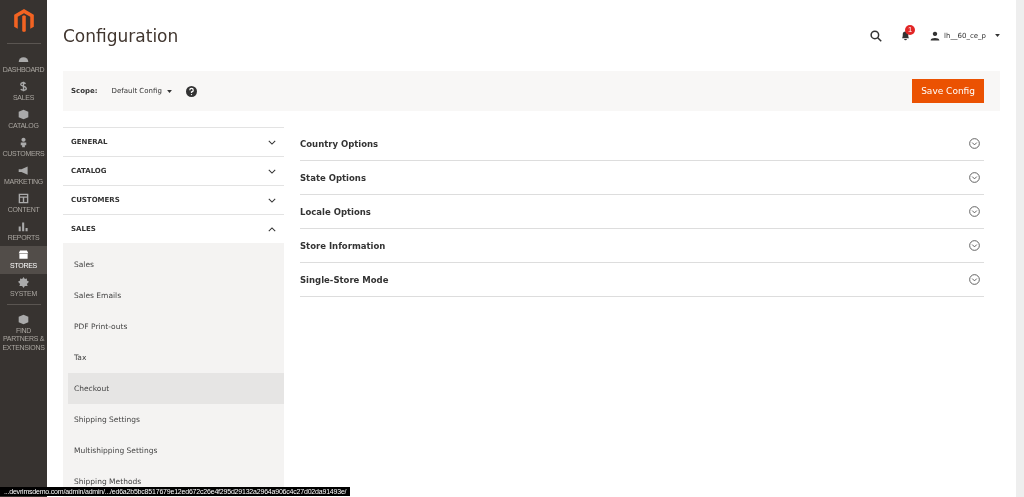 Image resolution: width=1024 pixels, height=497 pixels. Describe the element at coordinates (642, 212) in the screenshot. I see `group-header: Locale Options` at that location.